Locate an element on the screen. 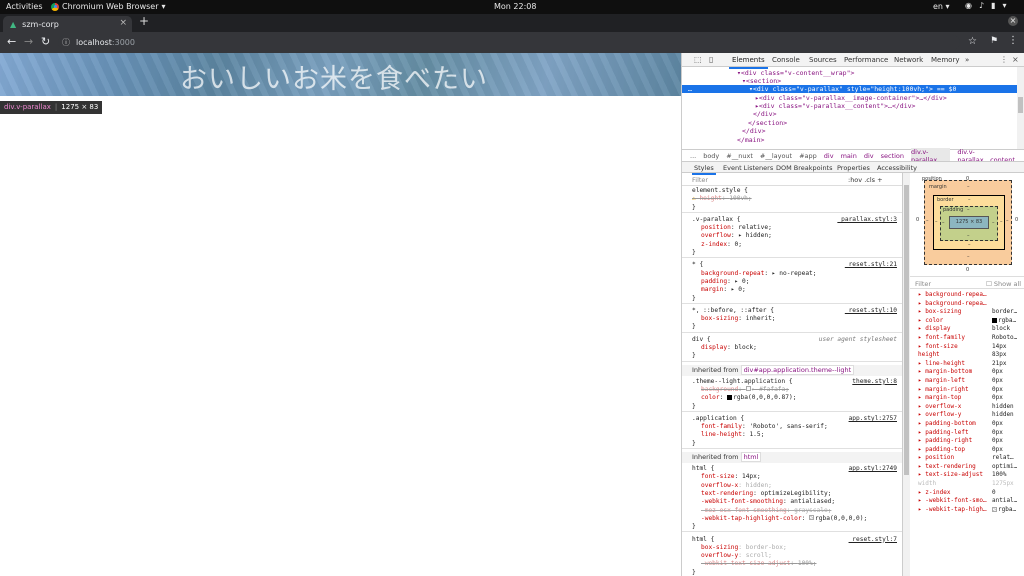 Image resolution: width=1024 pixels, height=576 pixels. style-declaration: margin: ▸ 0; is located at coordinates (797, 290).